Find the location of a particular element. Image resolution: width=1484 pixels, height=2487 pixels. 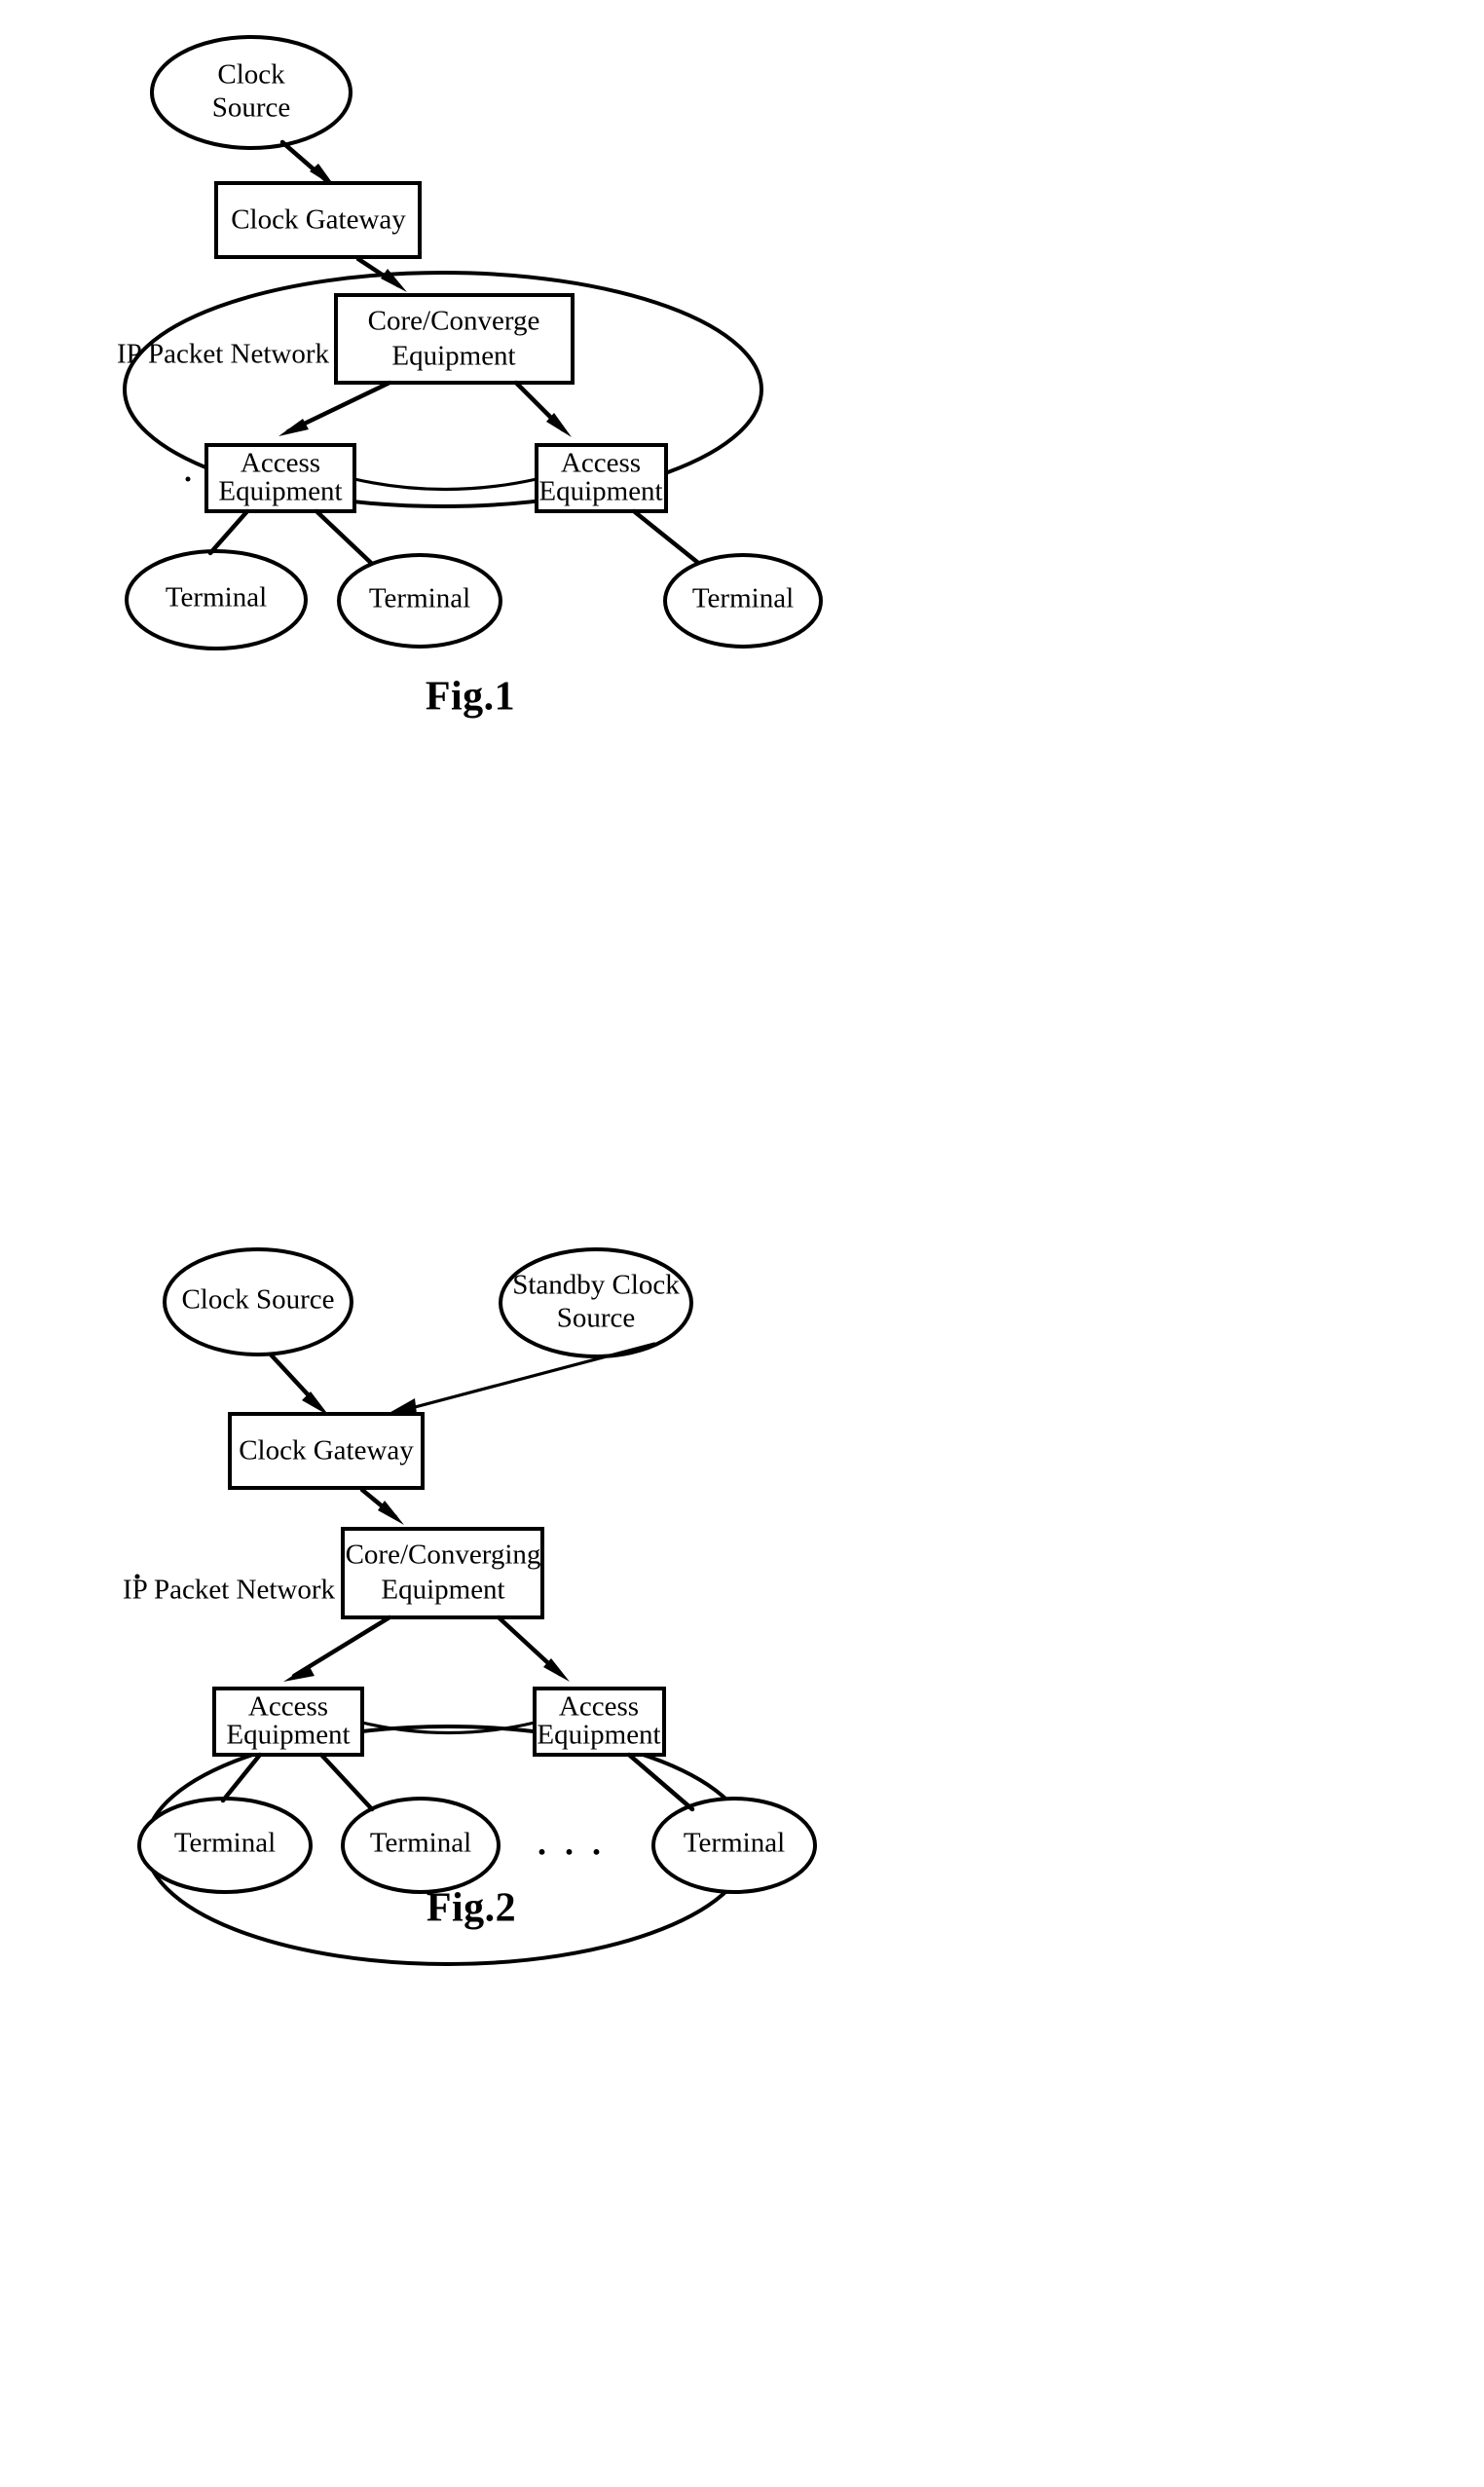

edge-access-left-to-access-right is located at coordinates (445, 484).